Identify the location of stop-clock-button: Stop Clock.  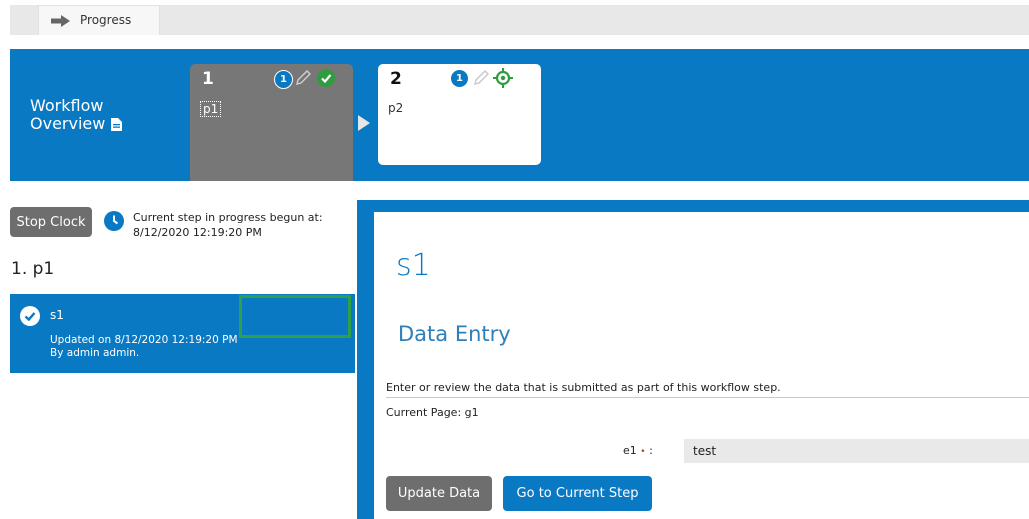
(51, 222).